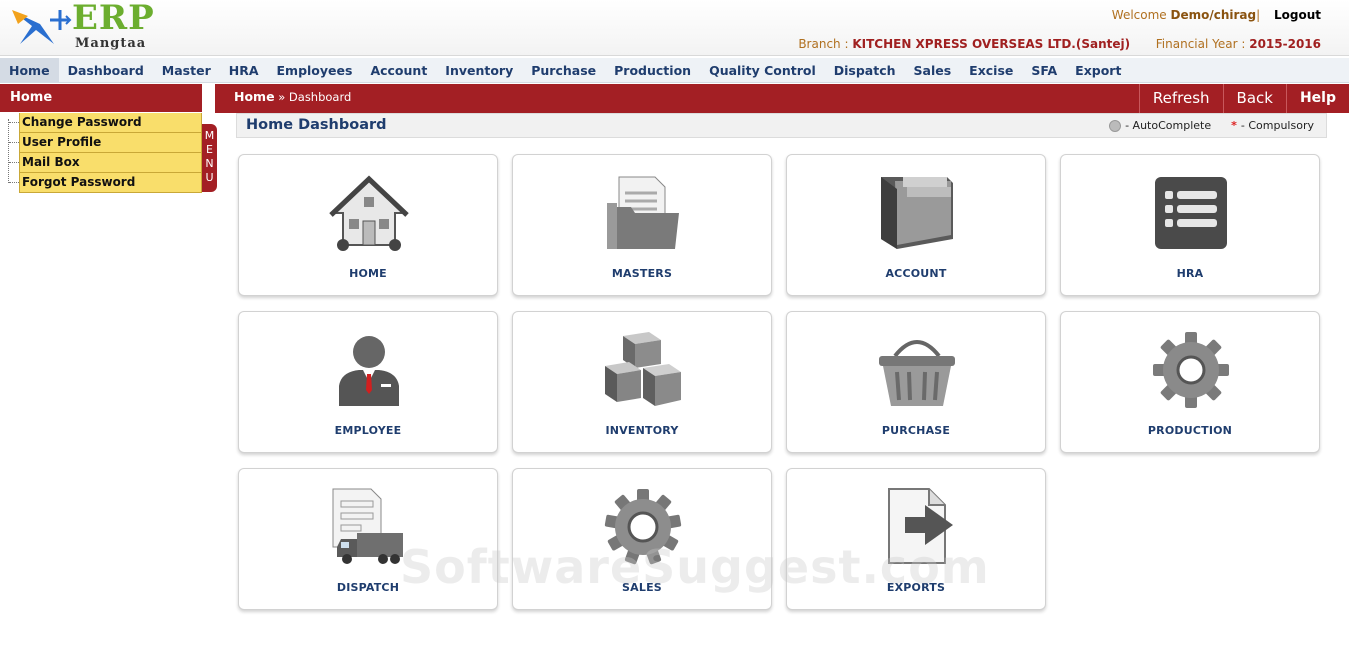 This screenshot has width=1349, height=669. I want to click on tile-hra: HRA, so click(1190, 225).